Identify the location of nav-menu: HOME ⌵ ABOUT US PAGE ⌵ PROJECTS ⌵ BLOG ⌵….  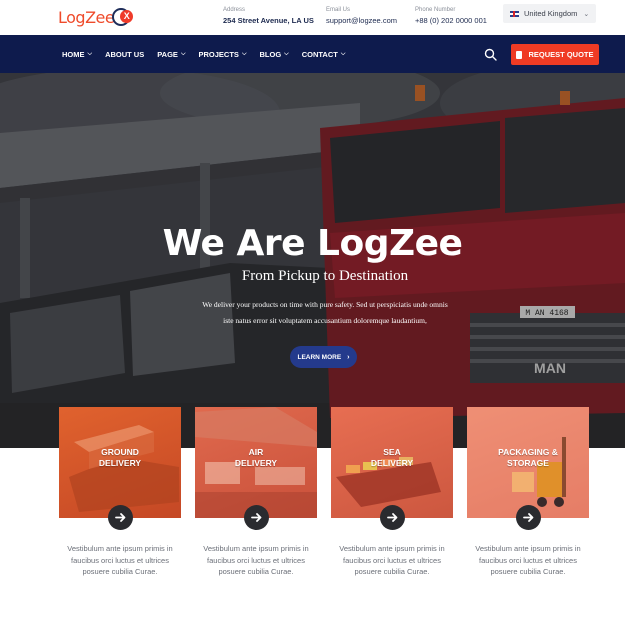
(210, 54).